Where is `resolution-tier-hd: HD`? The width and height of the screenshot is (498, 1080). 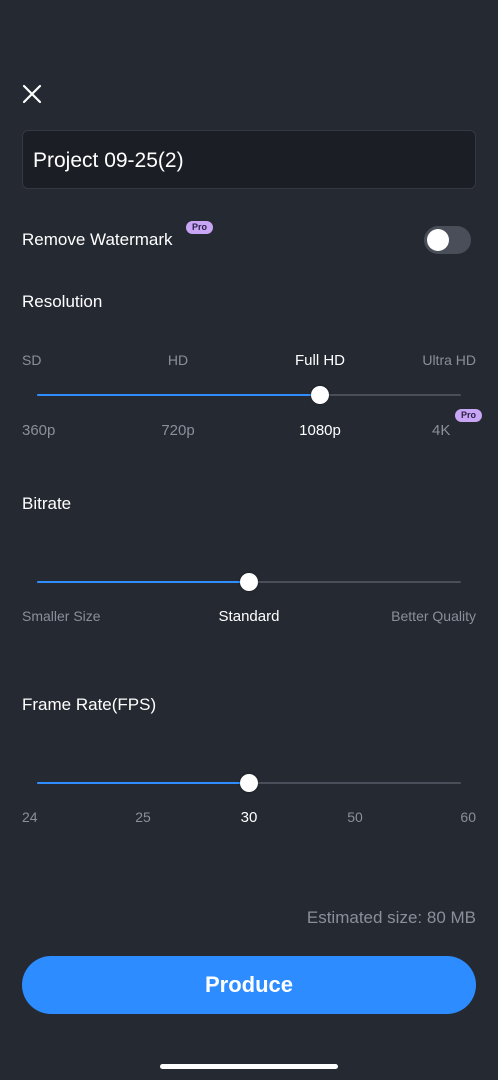
resolution-tier-hd: HD is located at coordinates (178, 360).